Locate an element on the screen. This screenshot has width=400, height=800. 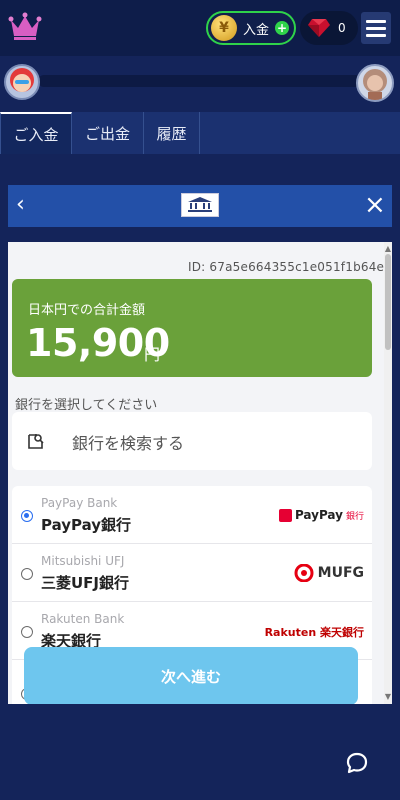
bank-search-placeholder: 銀行を検索する is located at coordinates (128, 443).